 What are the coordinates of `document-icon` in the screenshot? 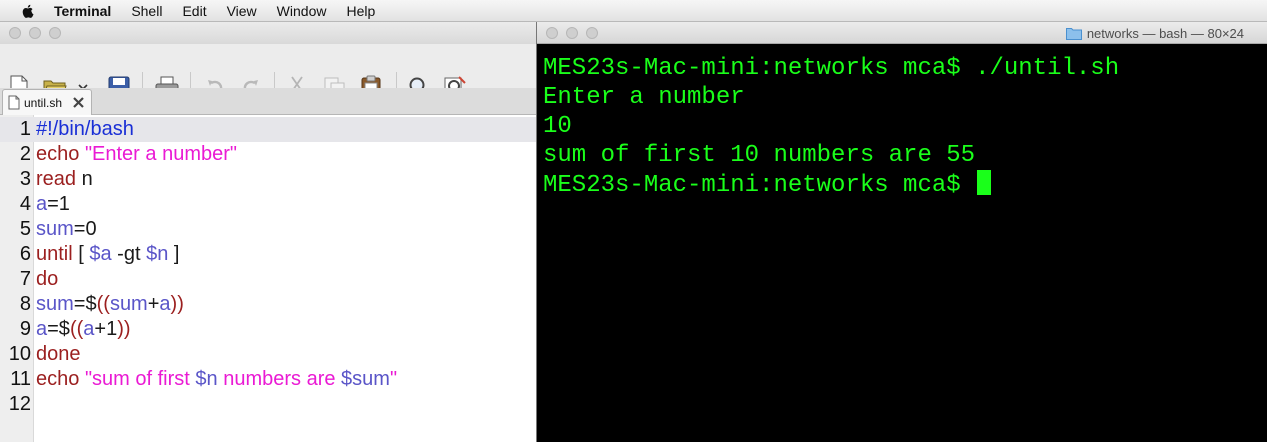 It's located at (14, 102).